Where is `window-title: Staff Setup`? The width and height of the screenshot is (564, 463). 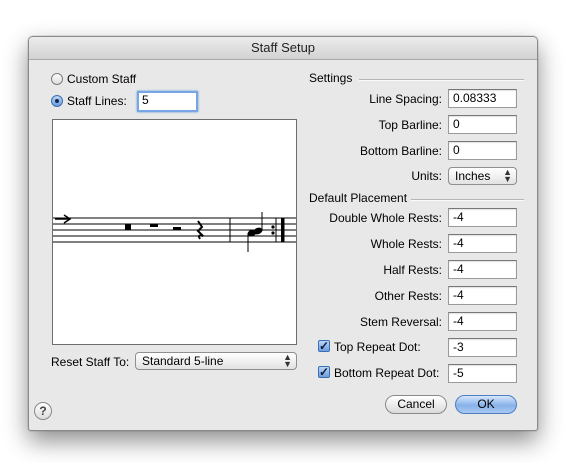 window-title: Staff Setup is located at coordinates (283, 48).